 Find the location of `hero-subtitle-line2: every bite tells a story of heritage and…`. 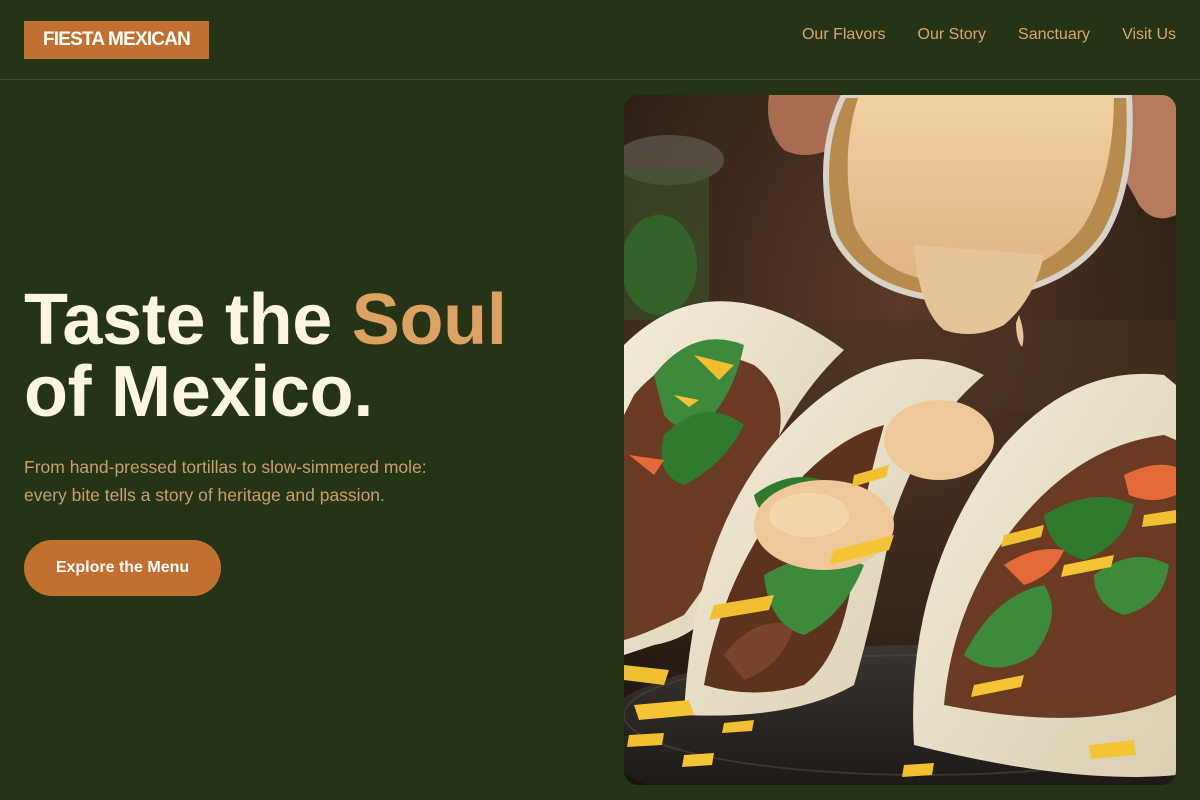

hero-subtitle-line2: every bite tells a story of heritage and… is located at coordinates (204, 495).